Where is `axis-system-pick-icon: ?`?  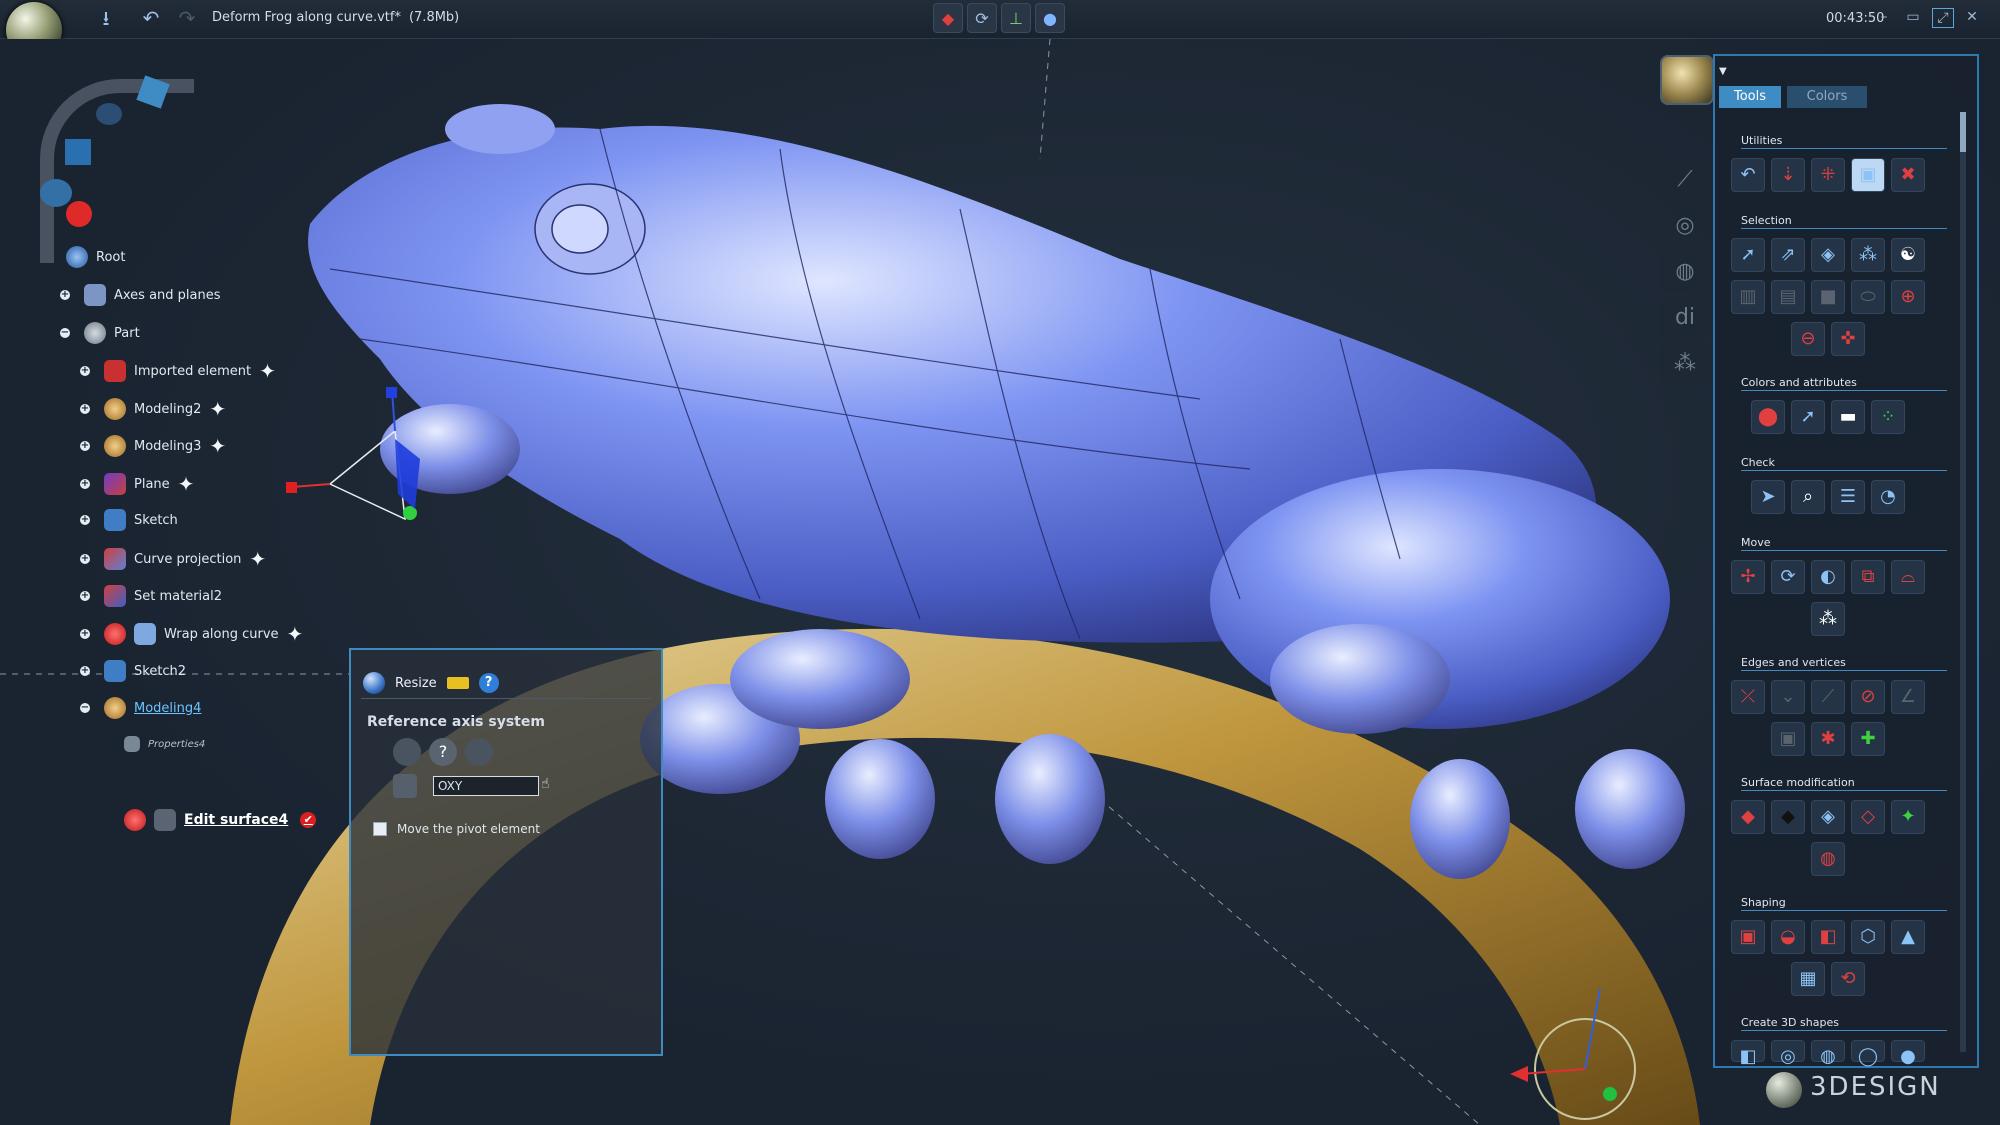 axis-system-pick-icon: ? is located at coordinates (443, 752).